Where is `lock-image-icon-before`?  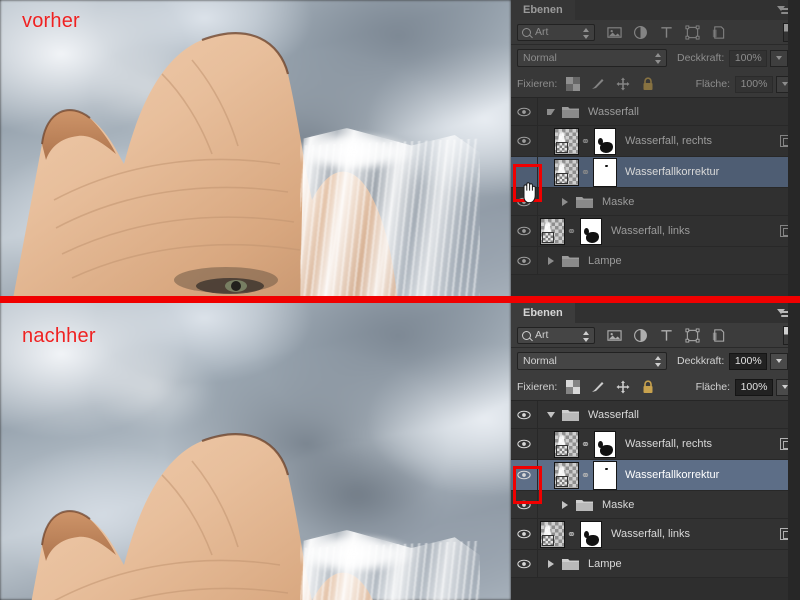 lock-image-icon-before is located at coordinates (598, 84).